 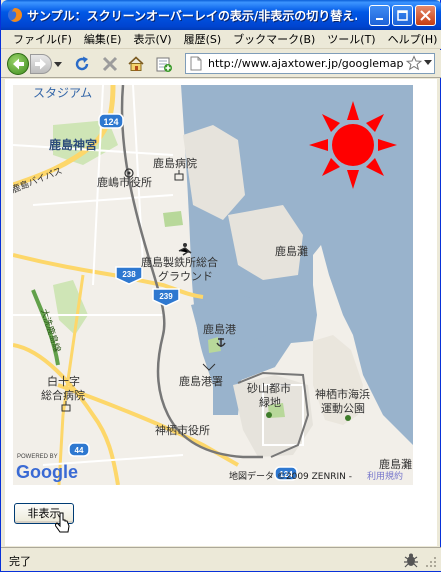 I want to click on url-dropdown-icon, so click(x=428, y=63).